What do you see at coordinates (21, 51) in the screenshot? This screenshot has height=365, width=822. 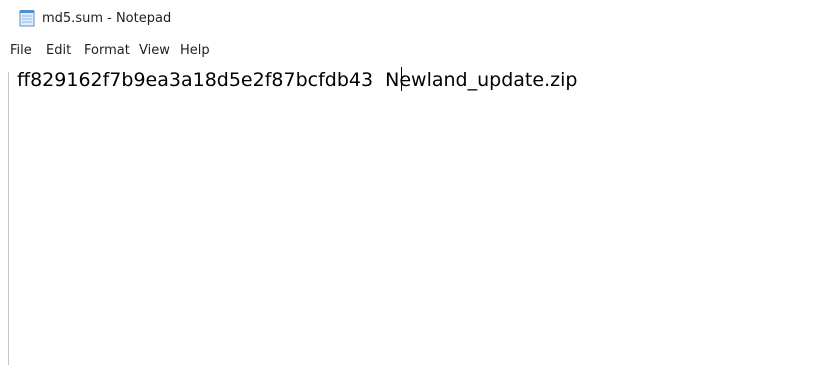 I see `menu-file: File` at bounding box center [21, 51].